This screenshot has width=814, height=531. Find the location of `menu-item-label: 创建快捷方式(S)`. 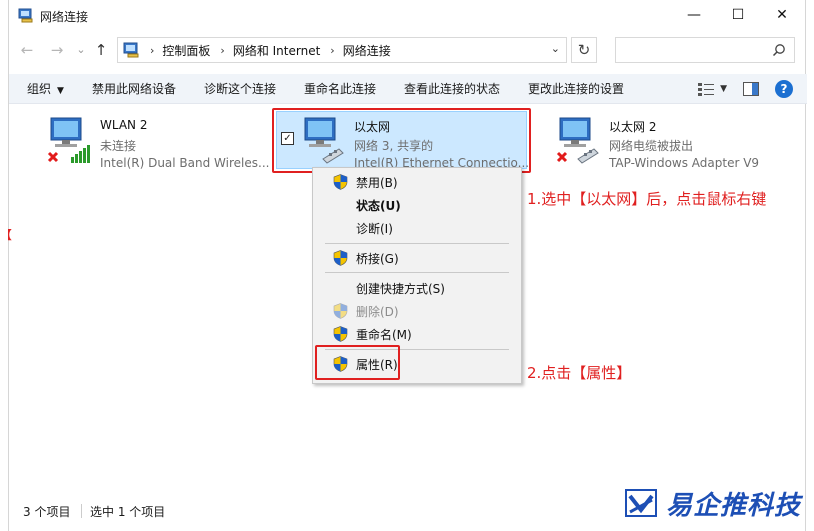

menu-item-label: 创建快捷方式(S) is located at coordinates (400, 288).